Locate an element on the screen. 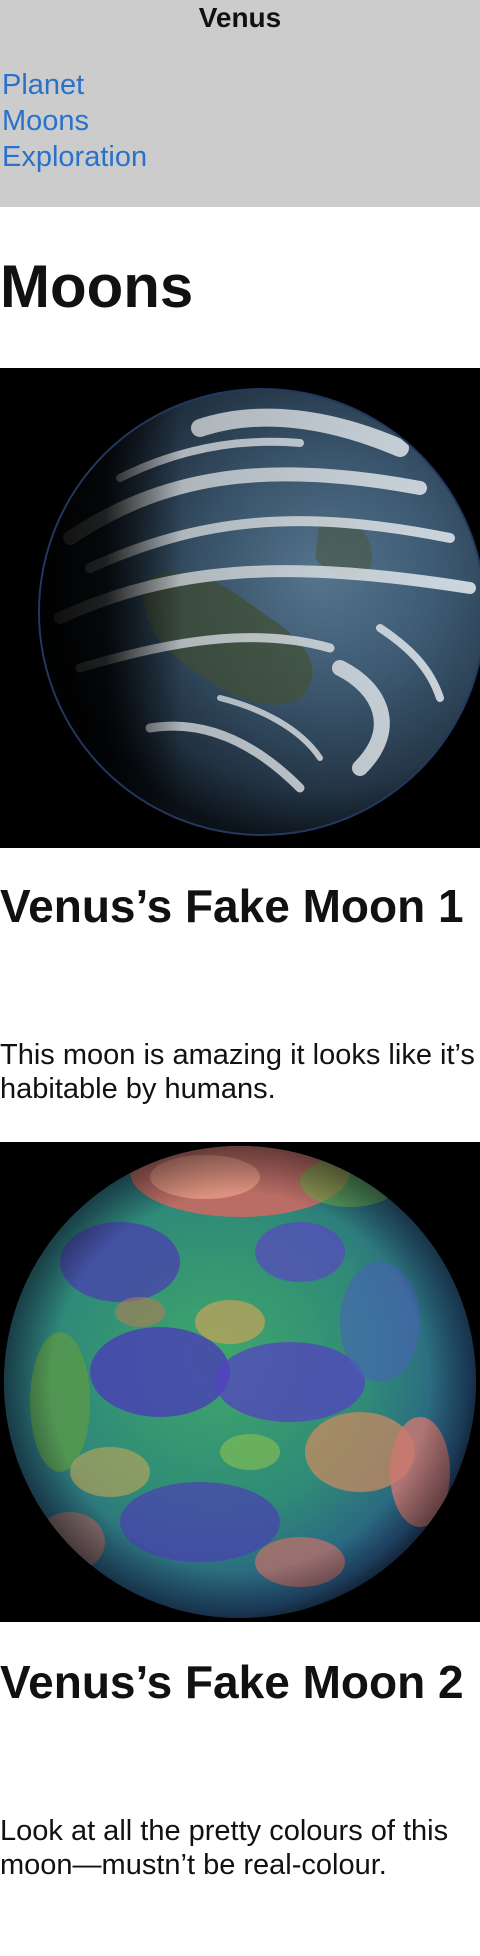 This screenshot has width=480, height=1956. page-title: Moons is located at coordinates (97, 286).